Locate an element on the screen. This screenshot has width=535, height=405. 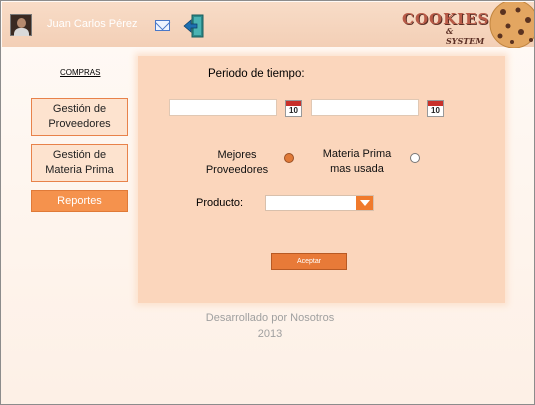
footer-credit: Desarrollado por Nosotros is located at coordinates (270, 318).